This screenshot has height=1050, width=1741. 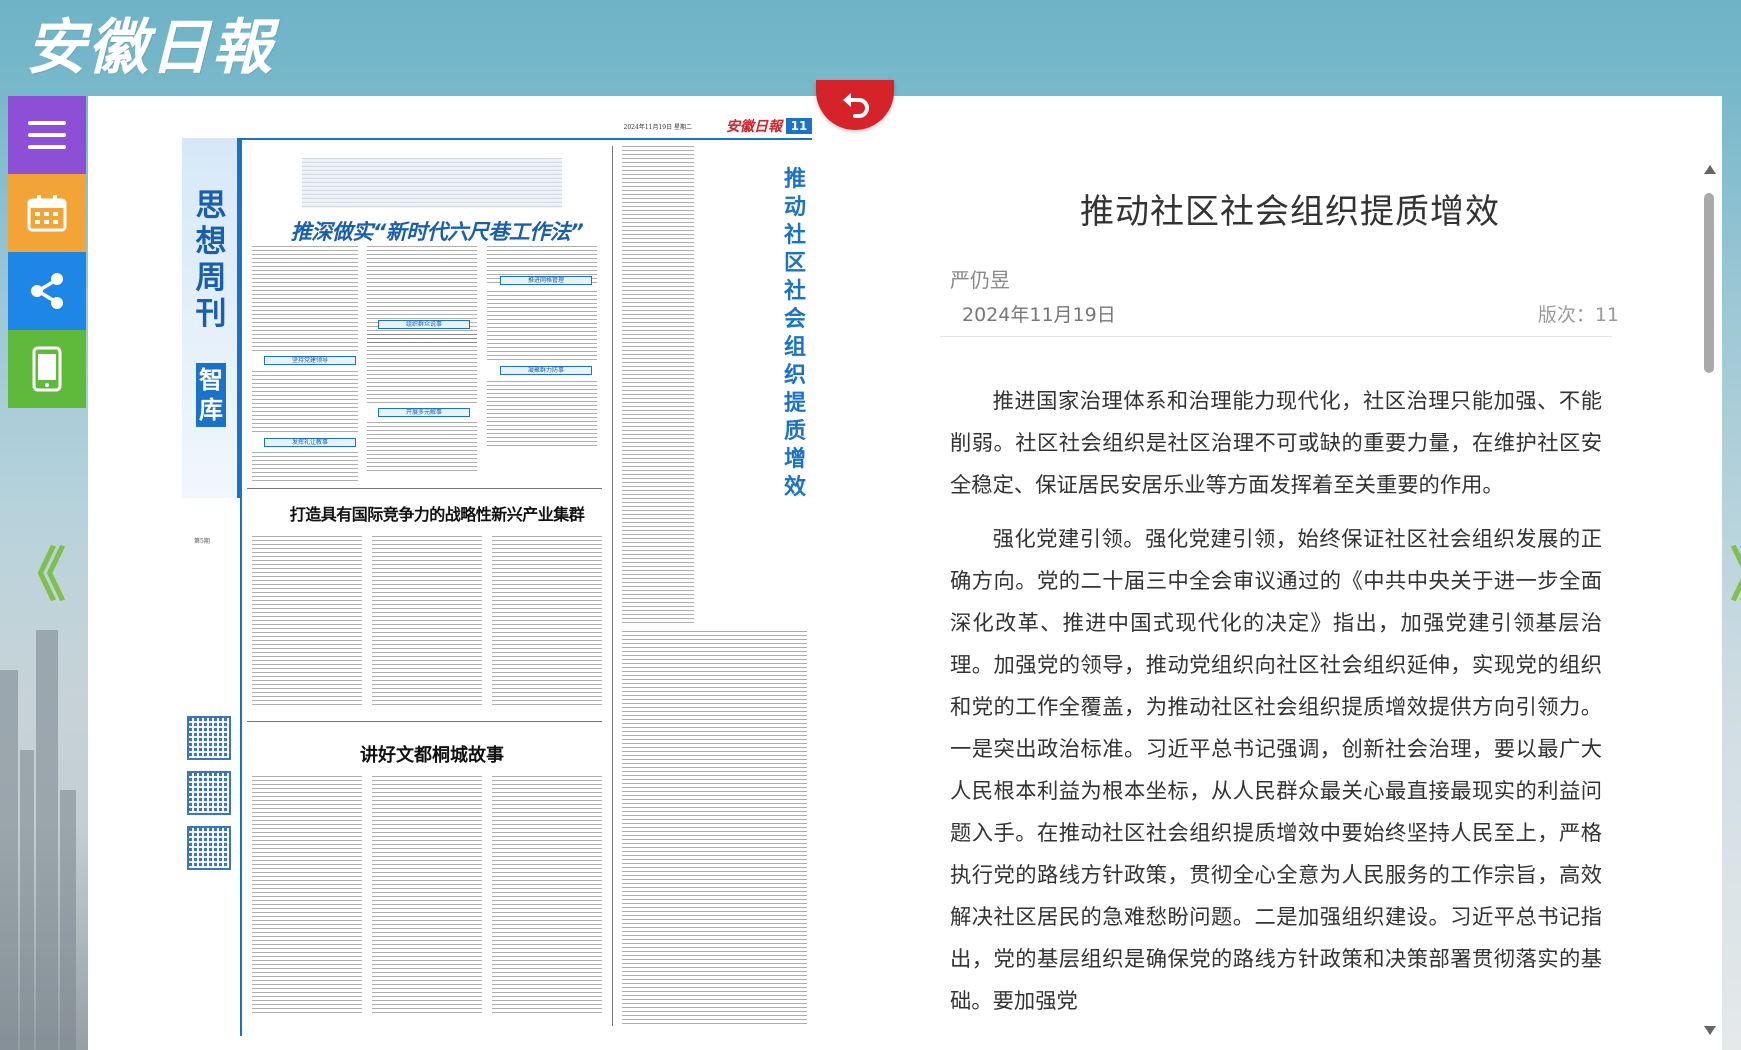 I want to click on scrollbar-thumb, so click(x=1709, y=283).